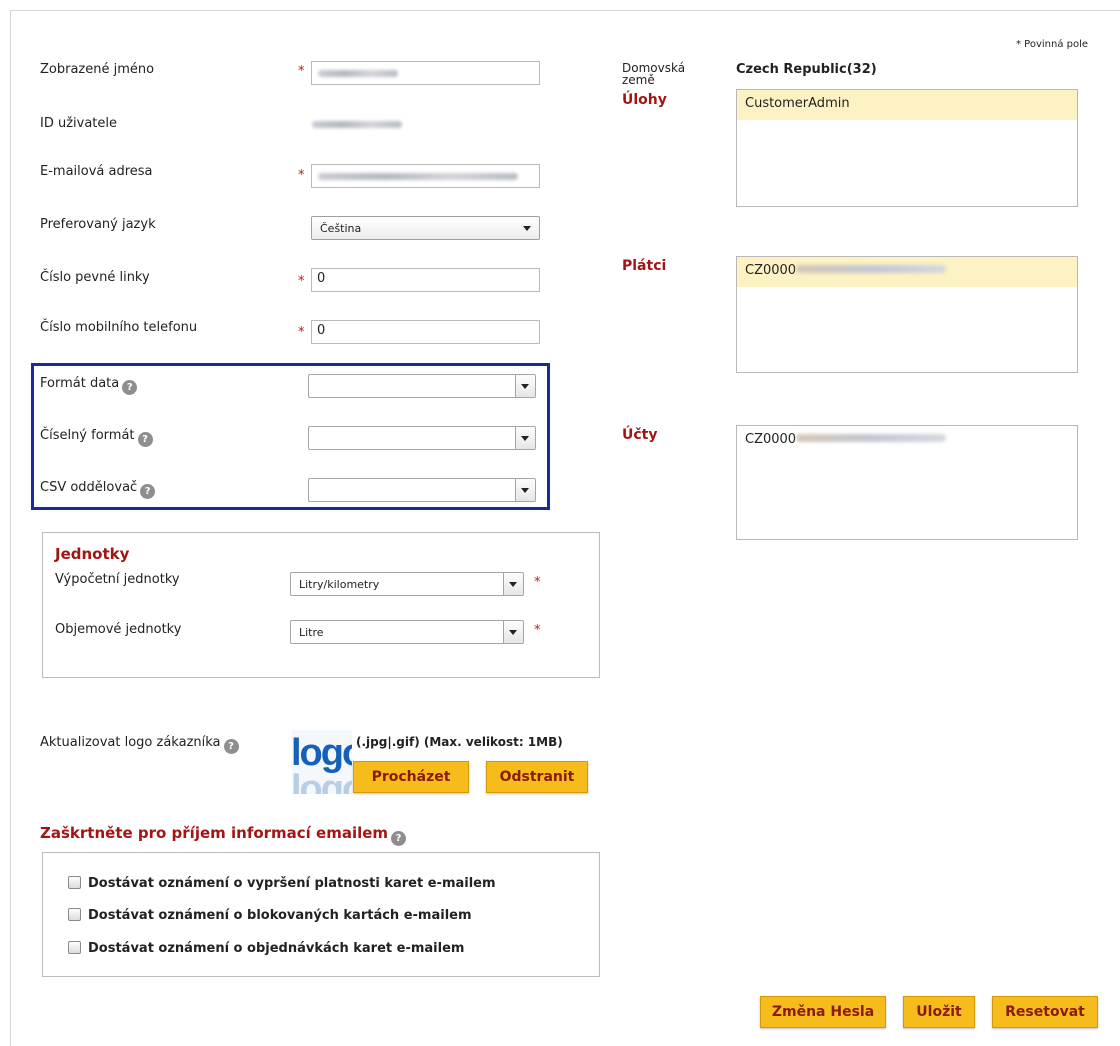 The height and width of the screenshot is (1046, 1120). I want to click on payer-blurred-value, so click(871, 269).